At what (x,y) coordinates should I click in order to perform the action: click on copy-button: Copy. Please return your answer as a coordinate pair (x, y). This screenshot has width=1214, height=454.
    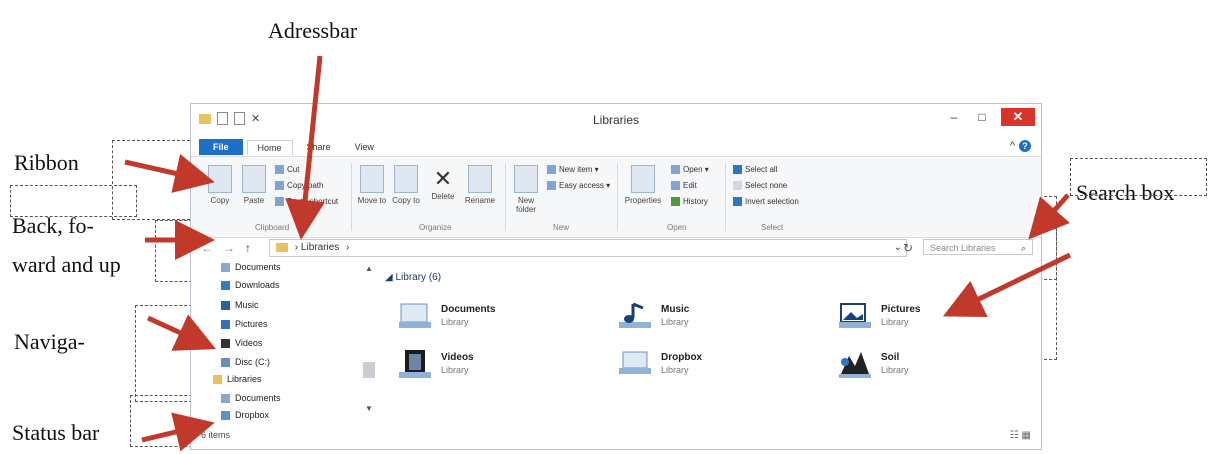
    Looking at the image, I should click on (220, 185).